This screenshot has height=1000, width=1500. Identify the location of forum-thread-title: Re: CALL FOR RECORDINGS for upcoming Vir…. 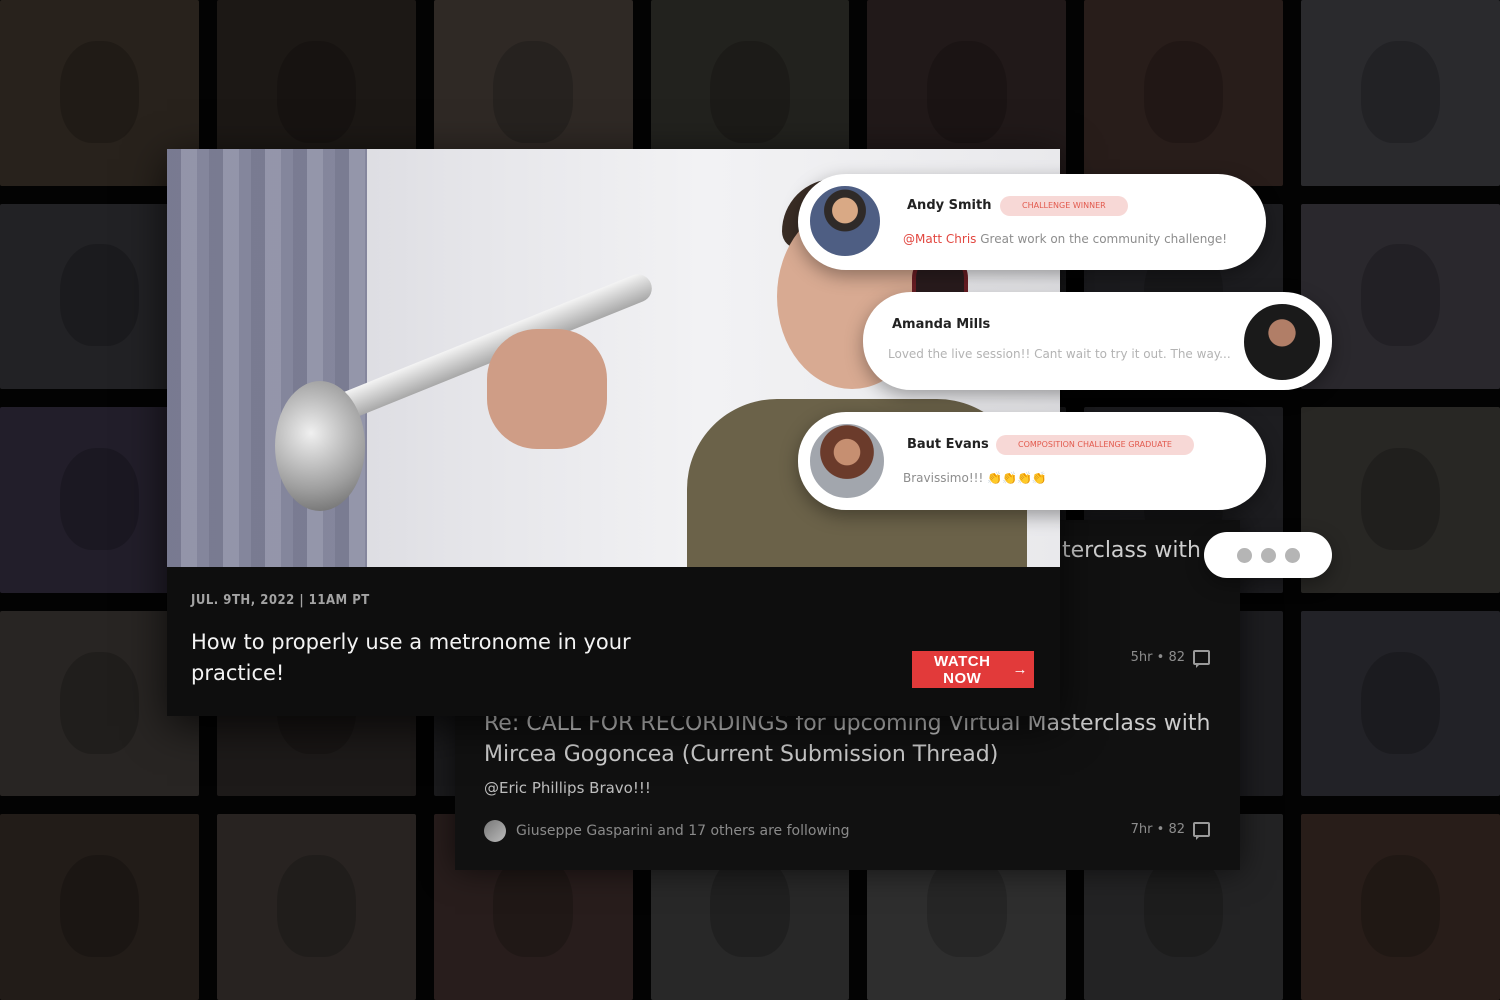
(854, 739).